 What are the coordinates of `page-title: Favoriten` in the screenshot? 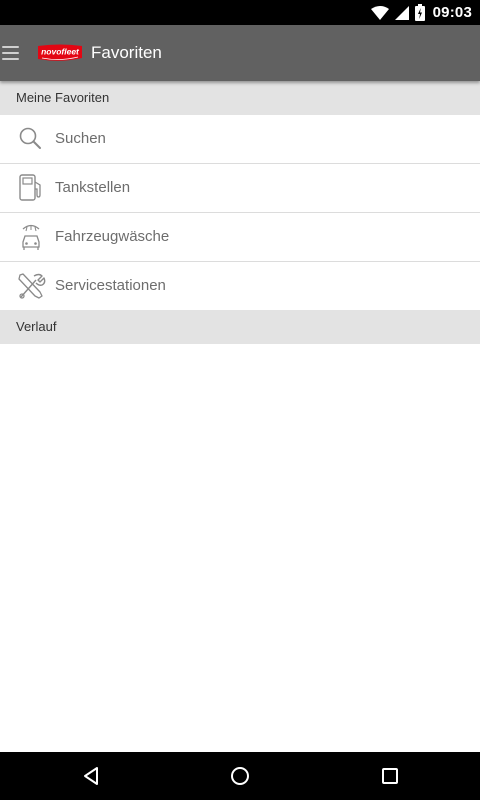 It's located at (126, 52).